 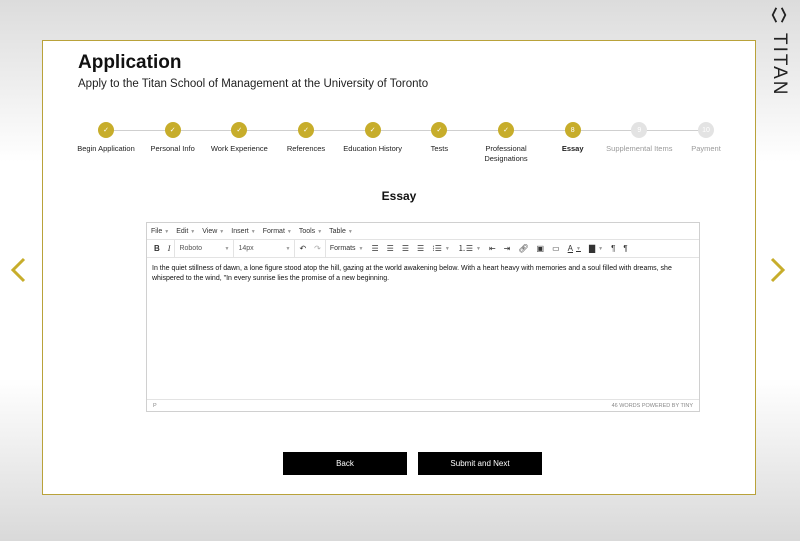 I want to click on numbered-list-icon: ⒈☰ ▼, so click(x=469, y=248).